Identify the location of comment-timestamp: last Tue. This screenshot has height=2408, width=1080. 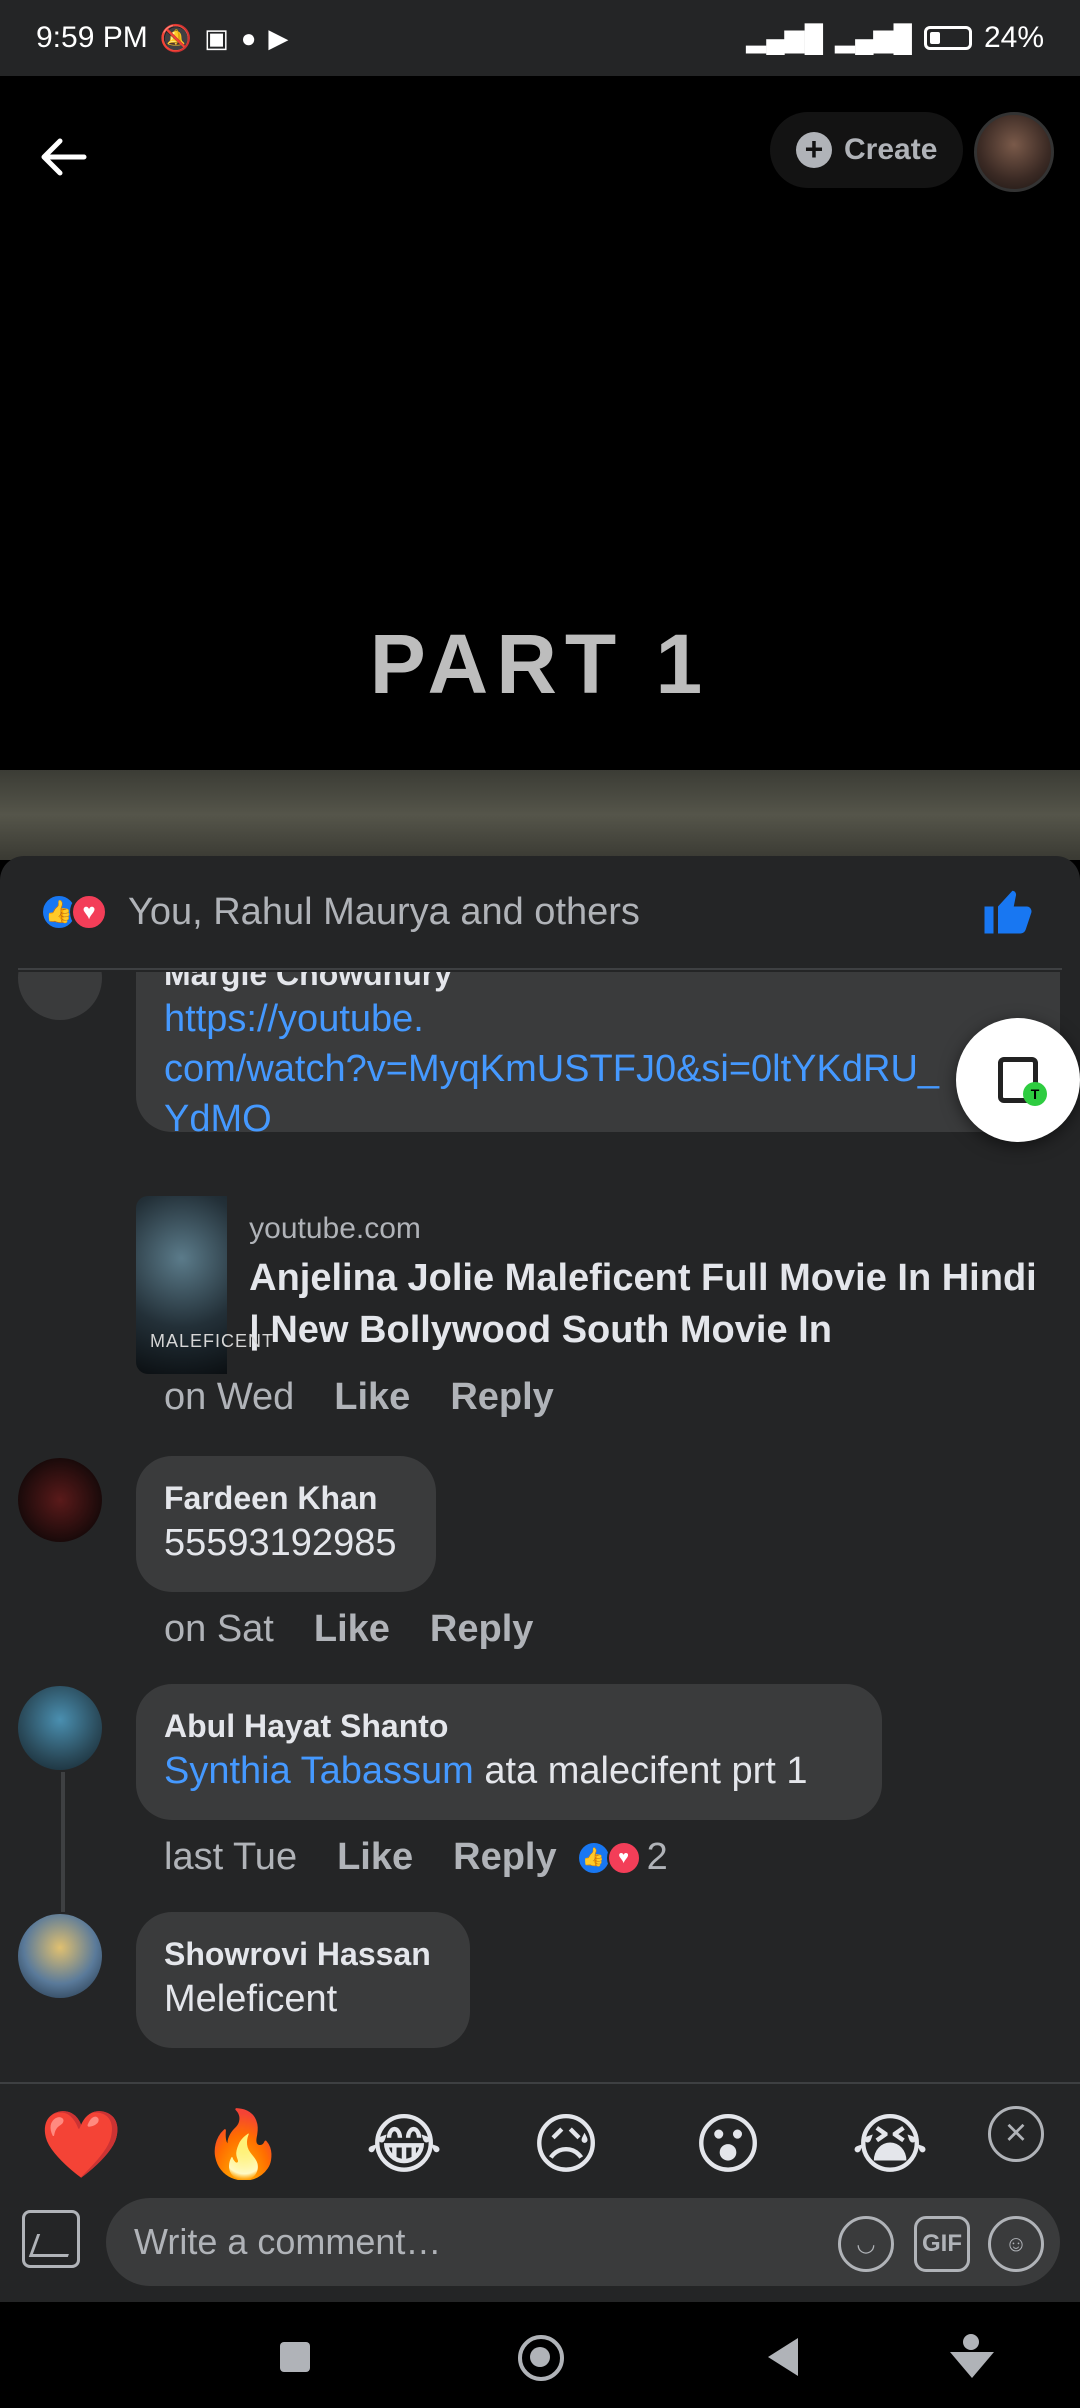
(231, 1857).